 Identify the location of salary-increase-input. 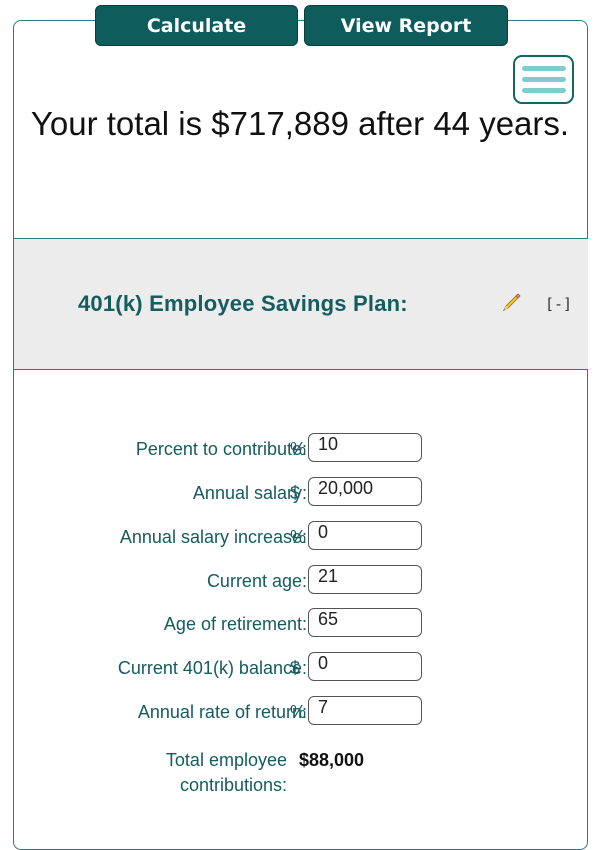
(365, 535).